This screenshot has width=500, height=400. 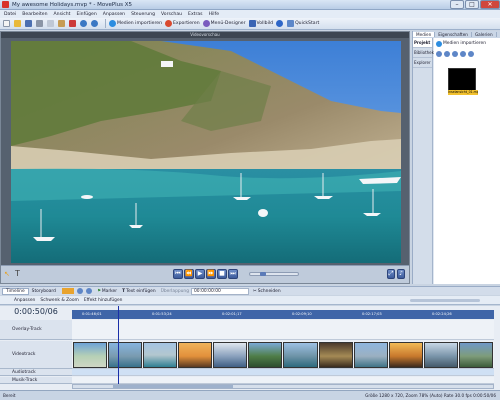 I want to click on copy-button, so click(x=51, y=23).